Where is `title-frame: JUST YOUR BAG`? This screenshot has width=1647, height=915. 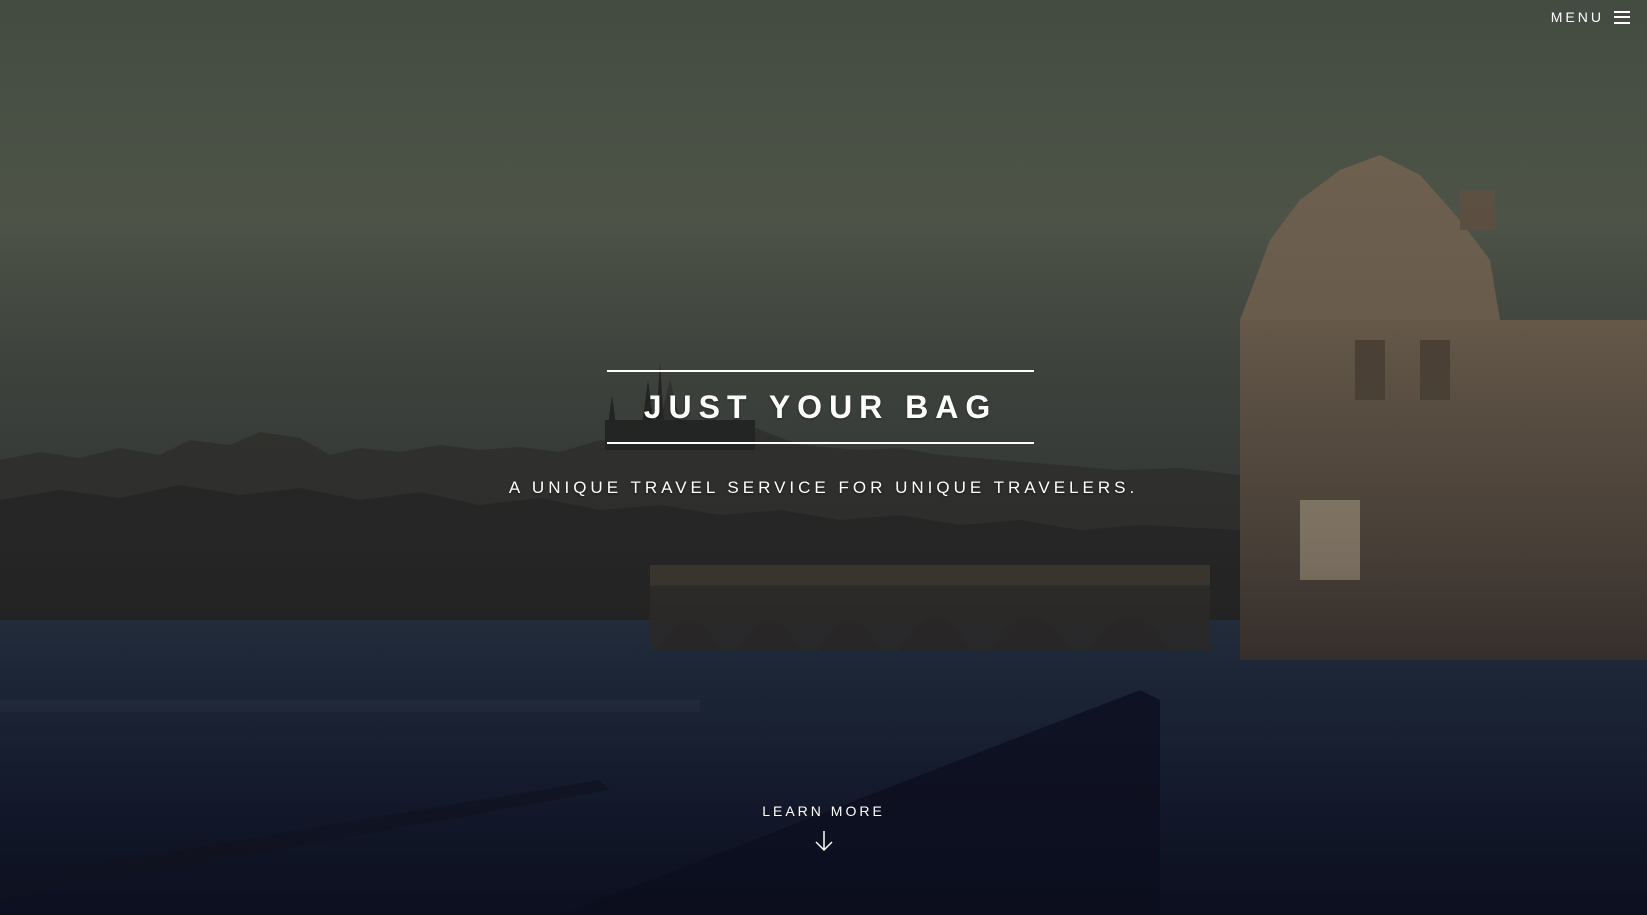 title-frame: JUST YOUR BAG is located at coordinates (820, 407).